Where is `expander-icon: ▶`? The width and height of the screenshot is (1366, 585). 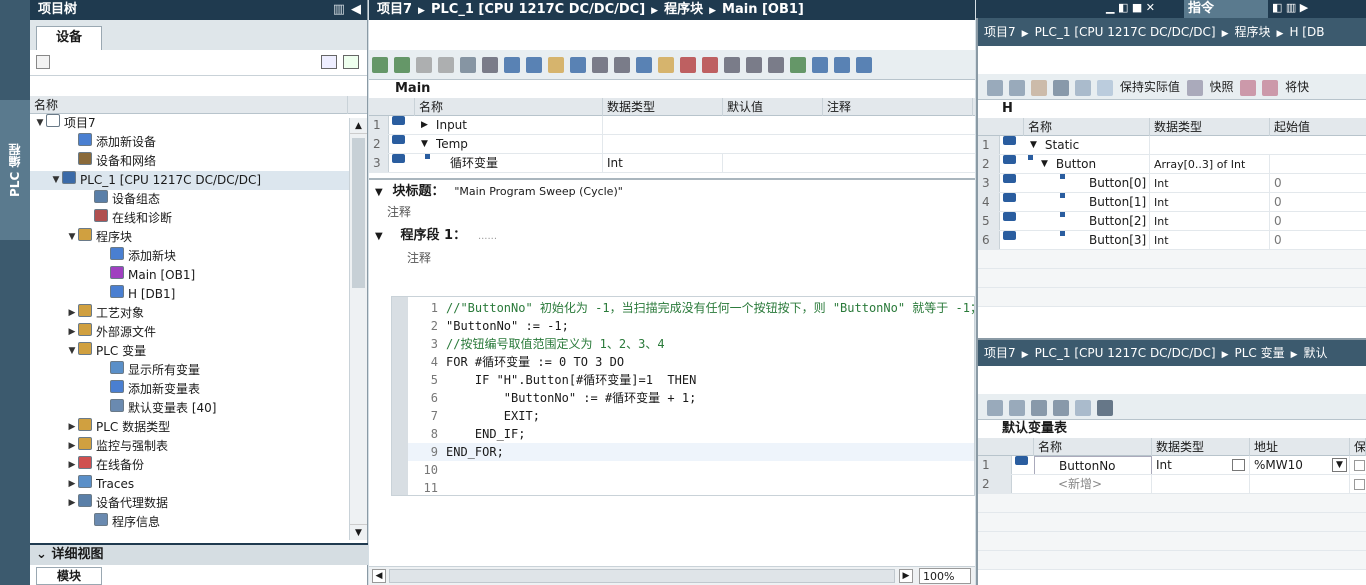
expander-icon: ▶ is located at coordinates (424, 125).